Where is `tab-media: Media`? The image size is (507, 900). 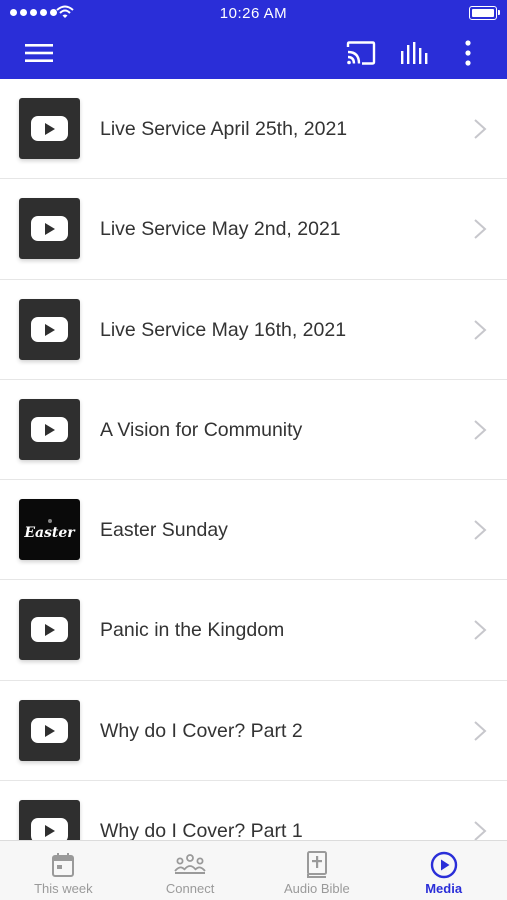 tab-media: Media is located at coordinates (443, 870).